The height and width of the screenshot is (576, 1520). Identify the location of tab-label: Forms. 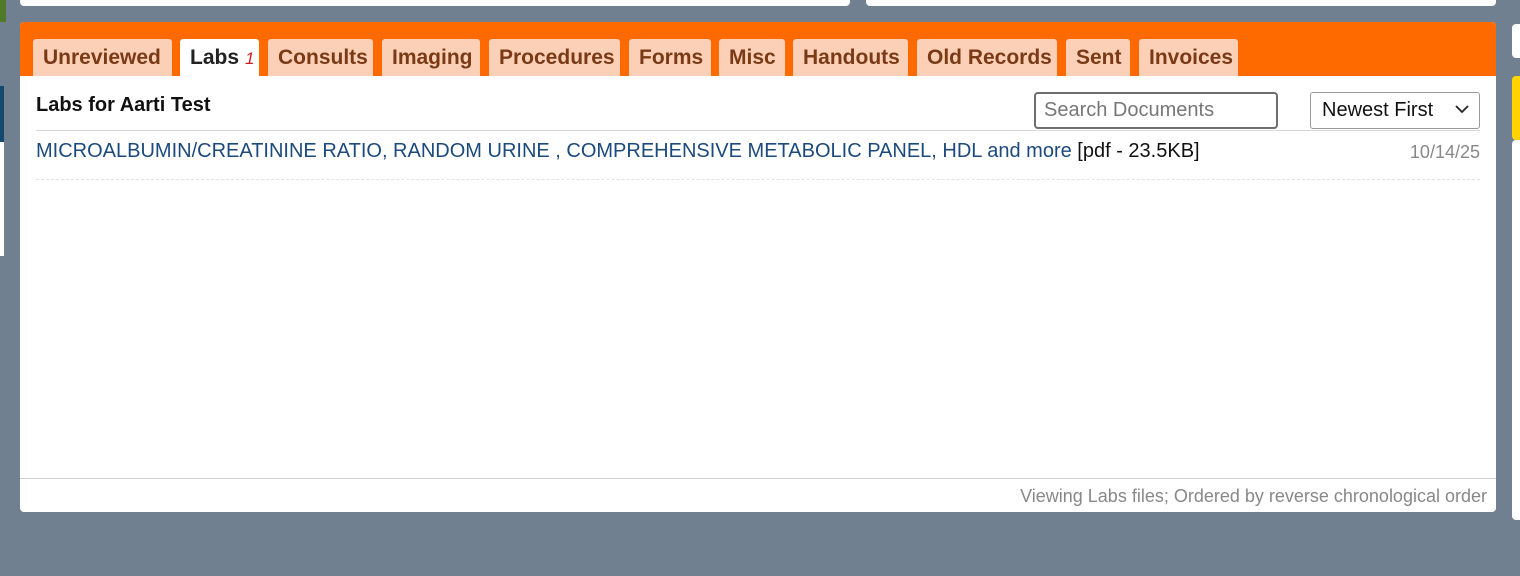
(671, 57).